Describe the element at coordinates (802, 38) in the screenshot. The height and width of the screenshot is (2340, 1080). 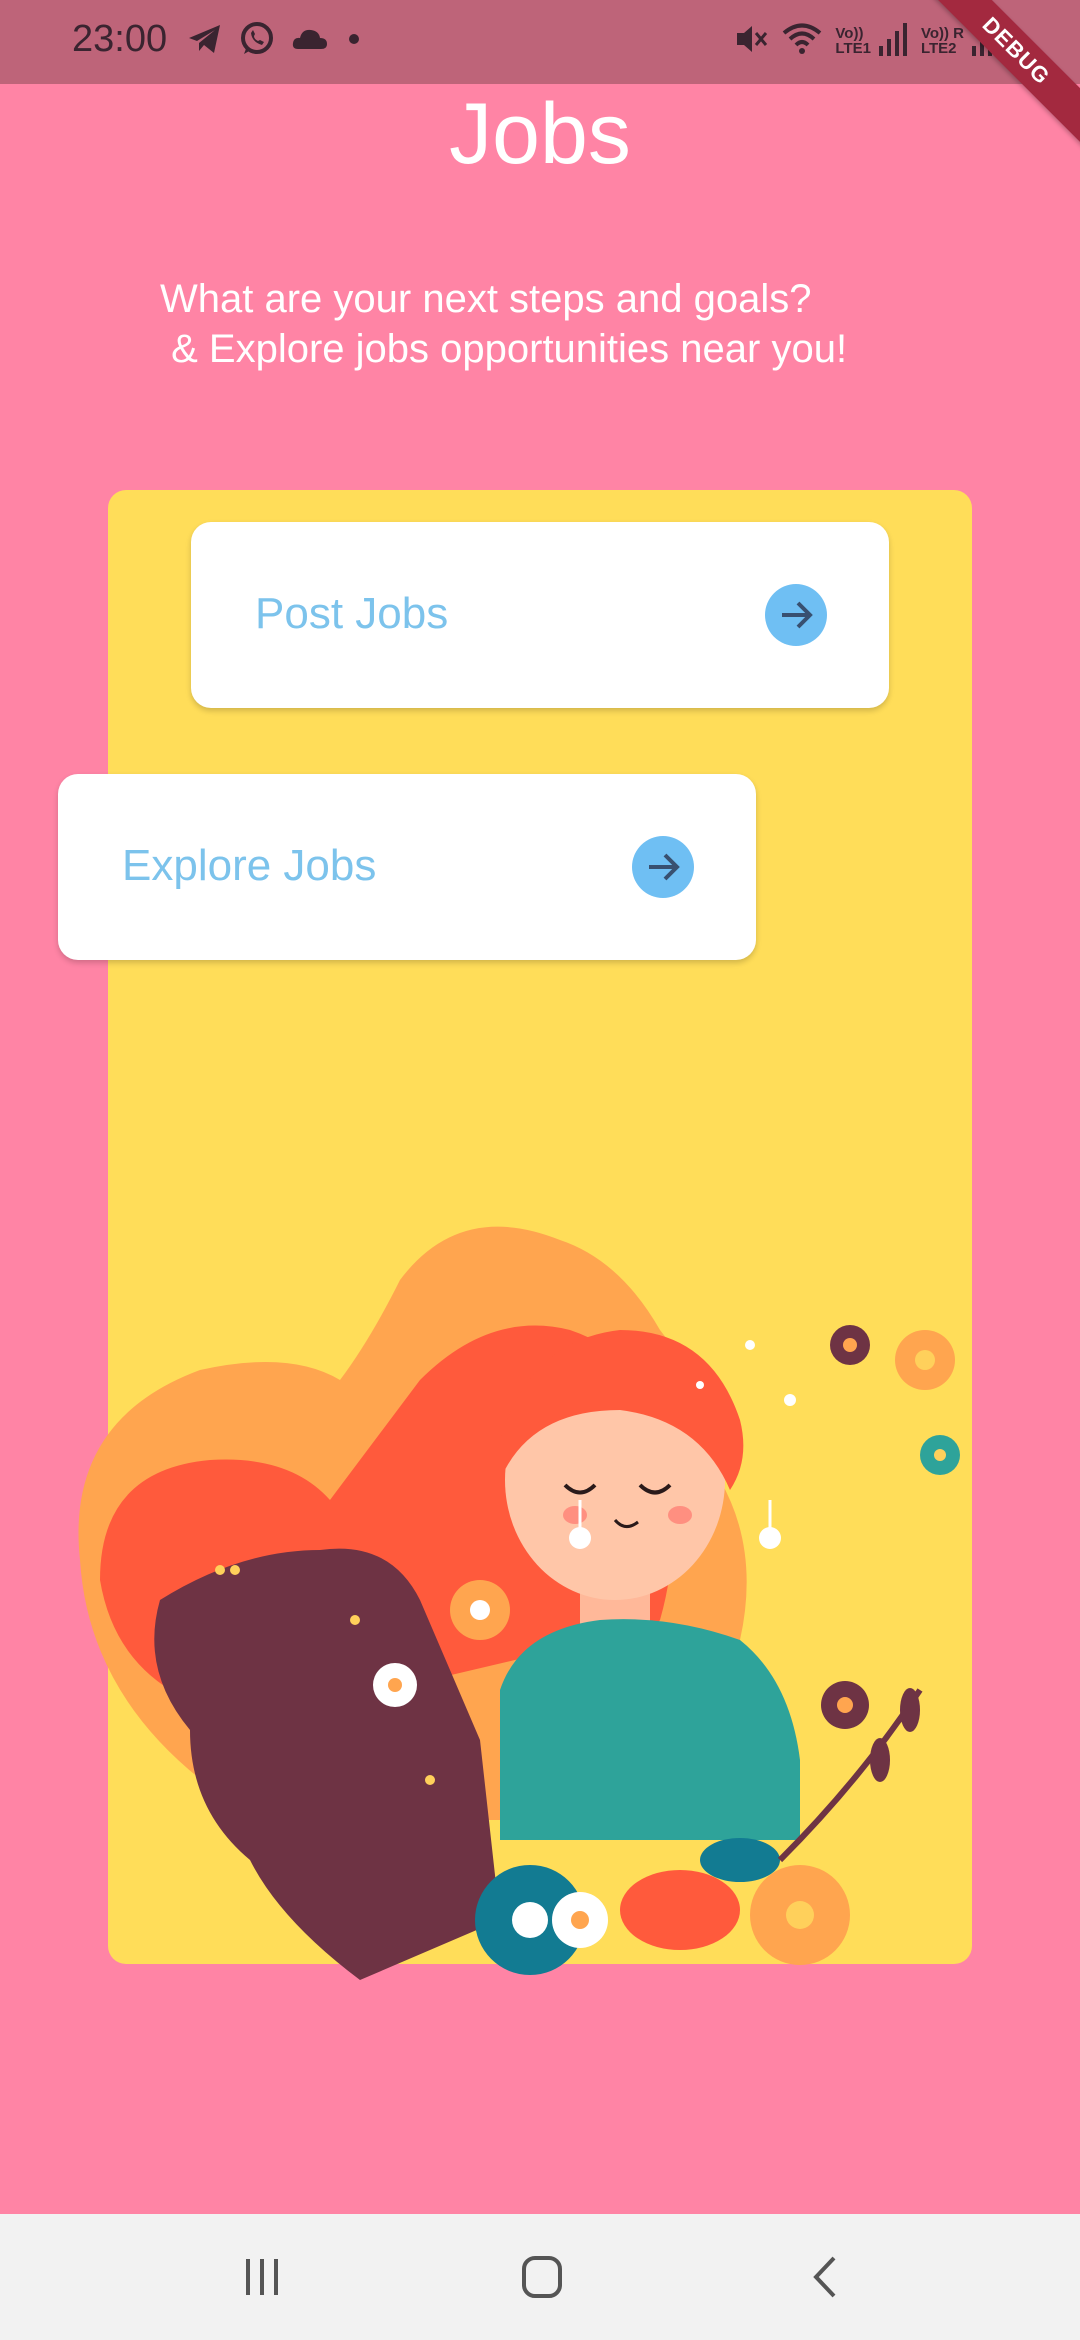
I see `wifi-icon` at that location.